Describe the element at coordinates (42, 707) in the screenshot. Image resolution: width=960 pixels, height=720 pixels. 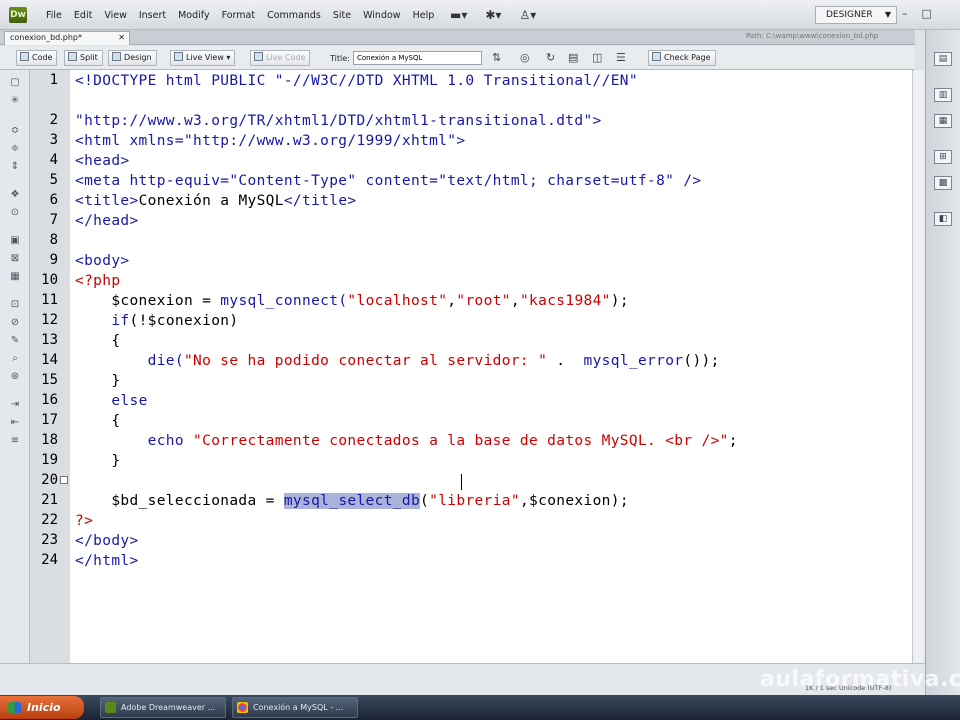
I see `start-button: Inicio` at that location.